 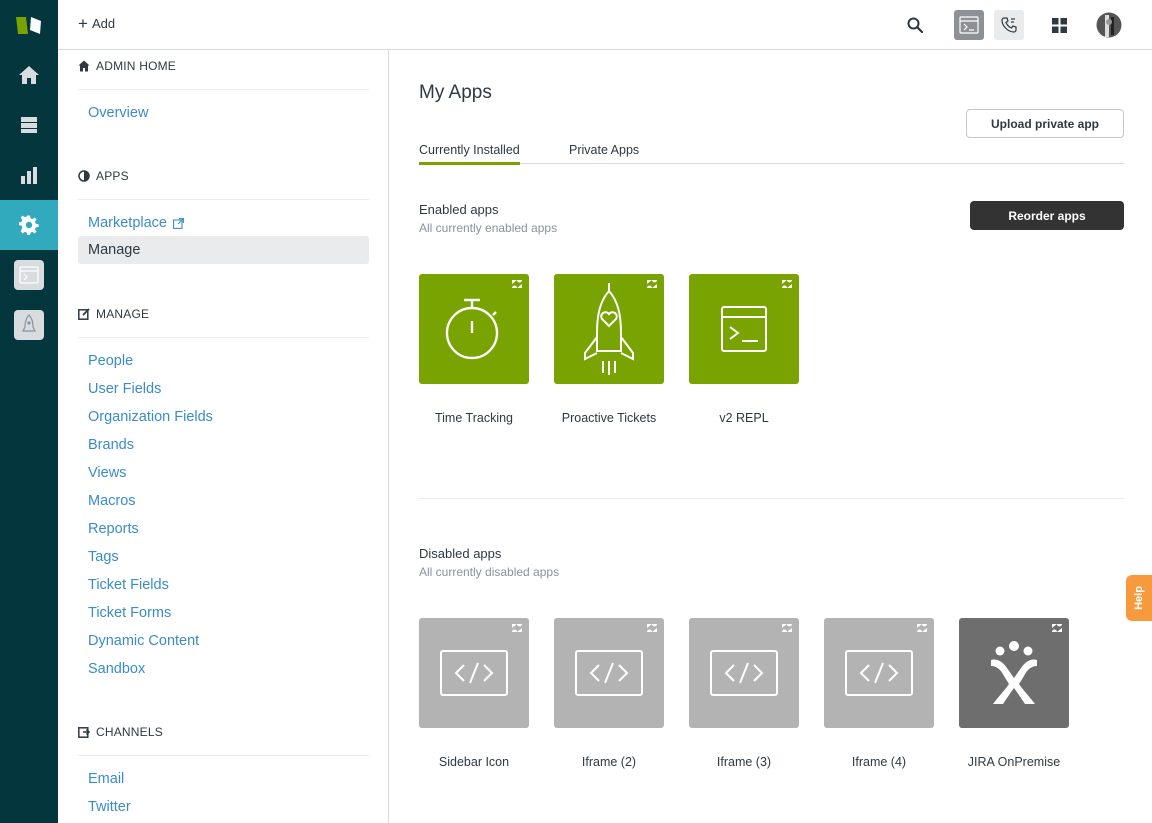 I want to click on add-button: + Add, so click(x=96, y=23).